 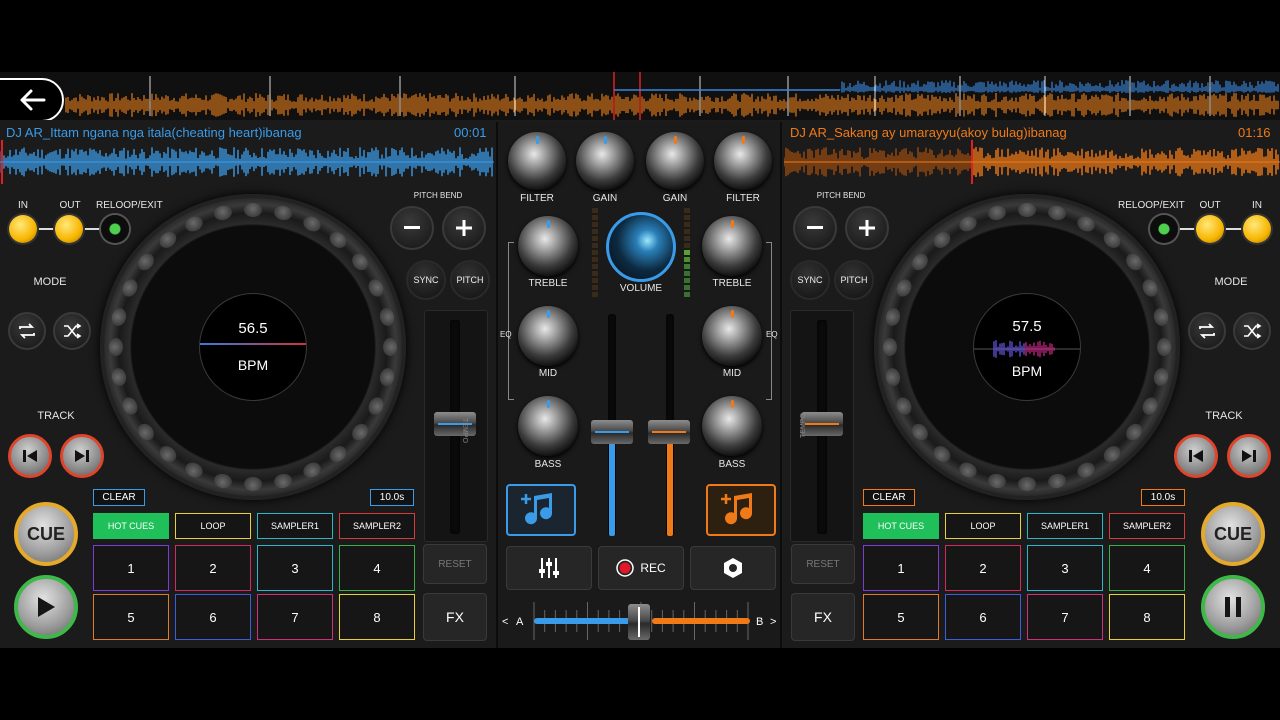 I want to click on load-track-a-button, so click(x=541, y=510).